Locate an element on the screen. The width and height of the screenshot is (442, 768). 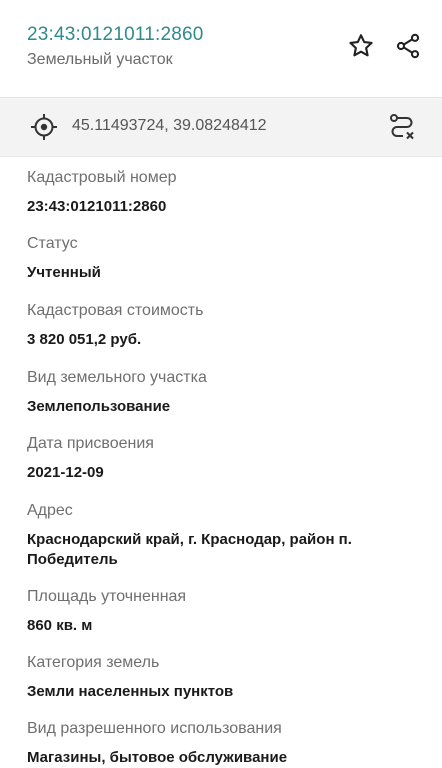
field-label: Вид разрешенного использования is located at coordinates (154, 728).